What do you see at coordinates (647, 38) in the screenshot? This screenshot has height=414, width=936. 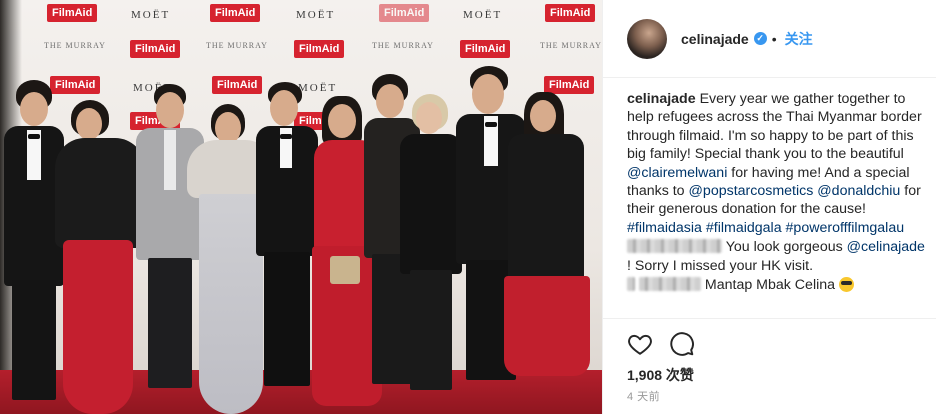 I see `avatar` at bounding box center [647, 38].